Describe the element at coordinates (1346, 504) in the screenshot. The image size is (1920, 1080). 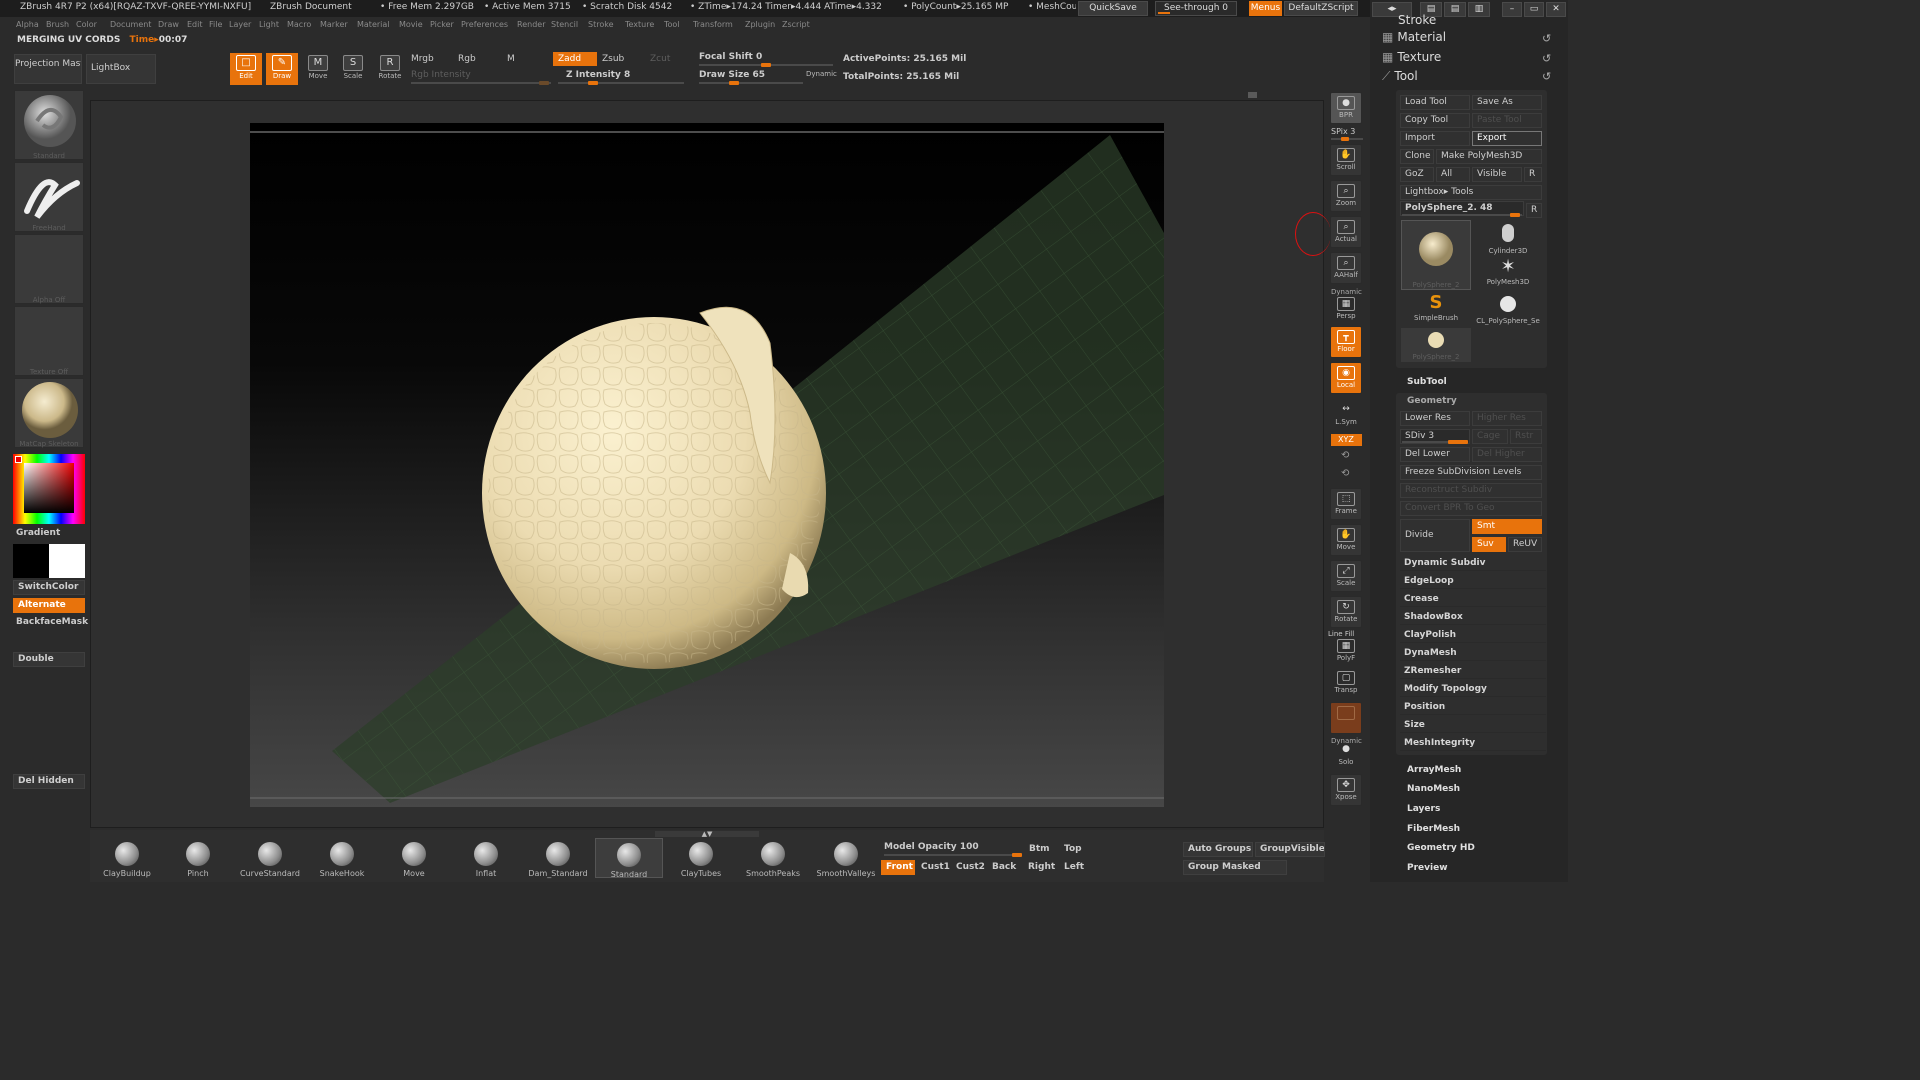
I see `frame-button: ⬚ Frame` at that location.